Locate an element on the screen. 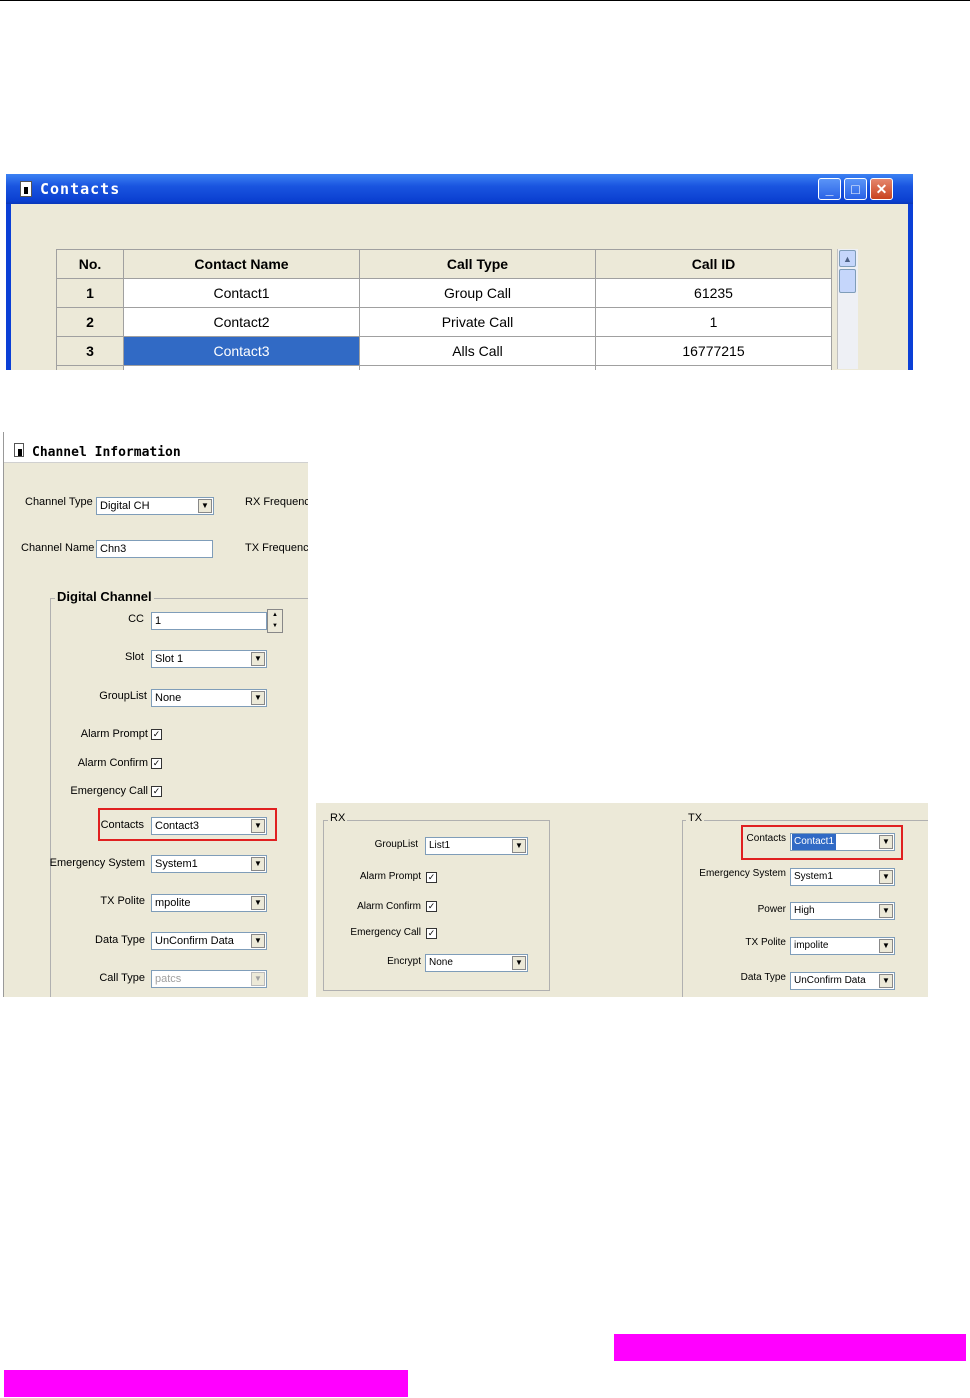 The image size is (970, 1398). tx-emergency-system-value: System1 is located at coordinates (813, 876).